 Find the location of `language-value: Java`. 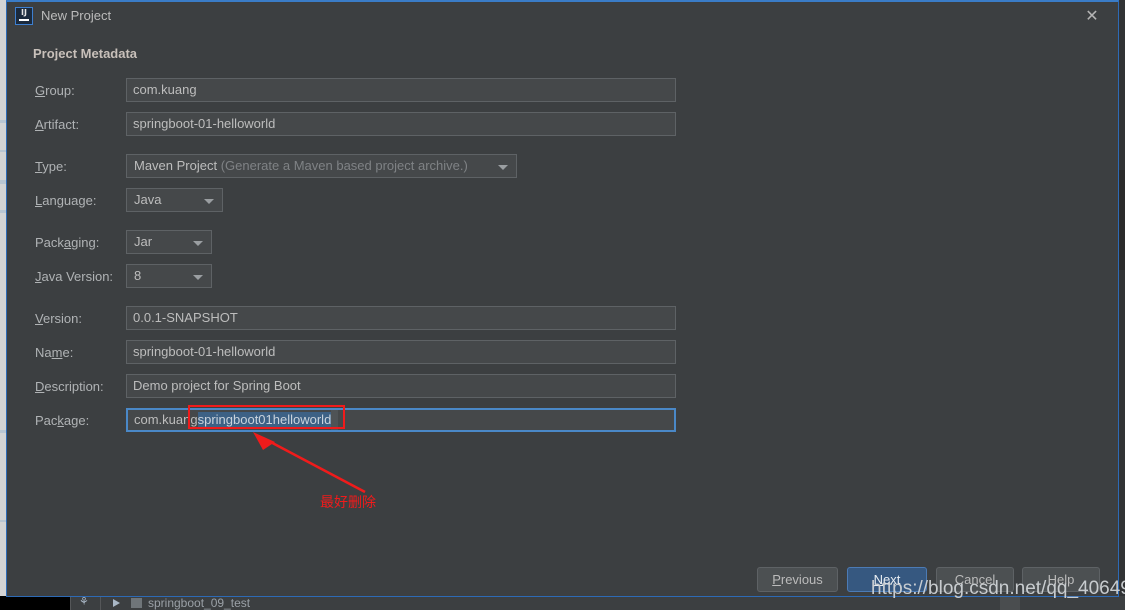

language-value: Java is located at coordinates (148, 199).